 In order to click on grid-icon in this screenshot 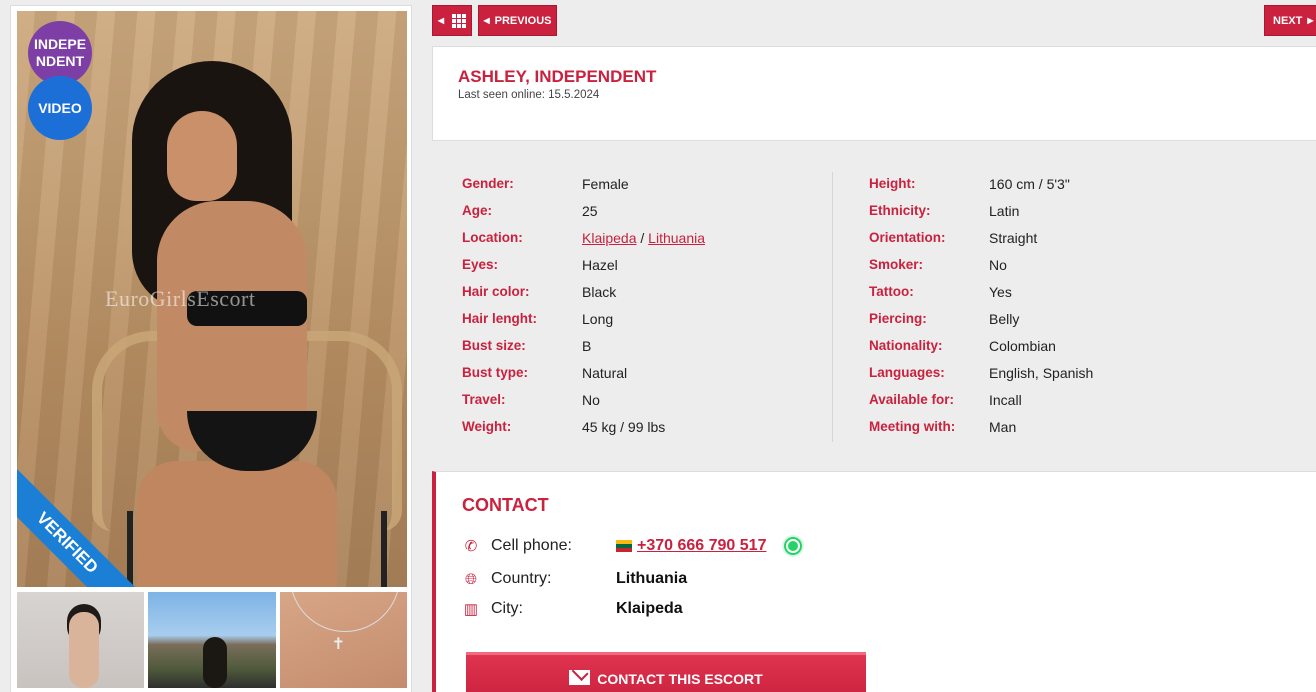, I will do `click(459, 20)`.